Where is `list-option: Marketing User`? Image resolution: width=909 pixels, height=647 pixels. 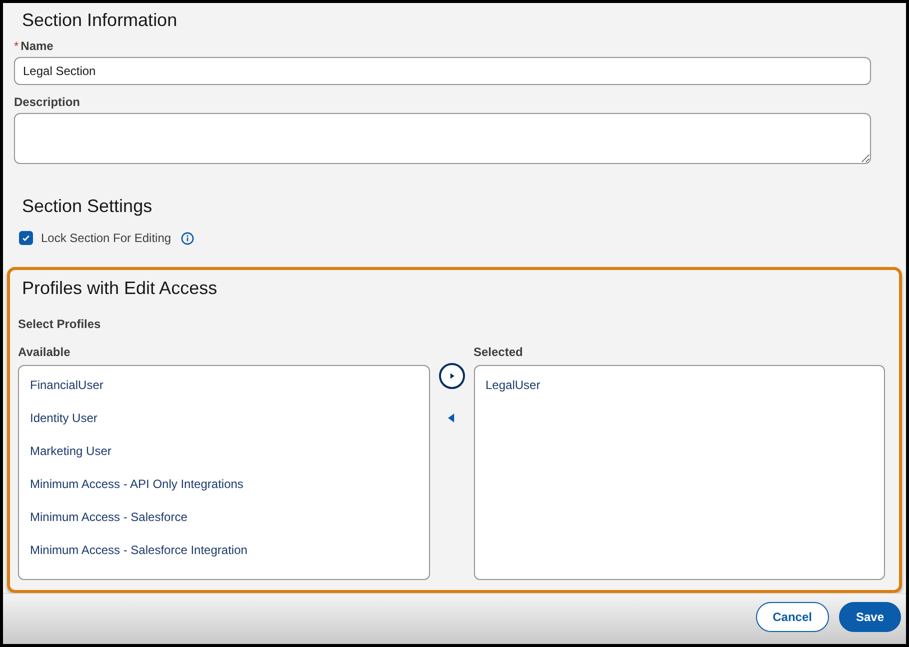 list-option: Marketing User is located at coordinates (223, 454).